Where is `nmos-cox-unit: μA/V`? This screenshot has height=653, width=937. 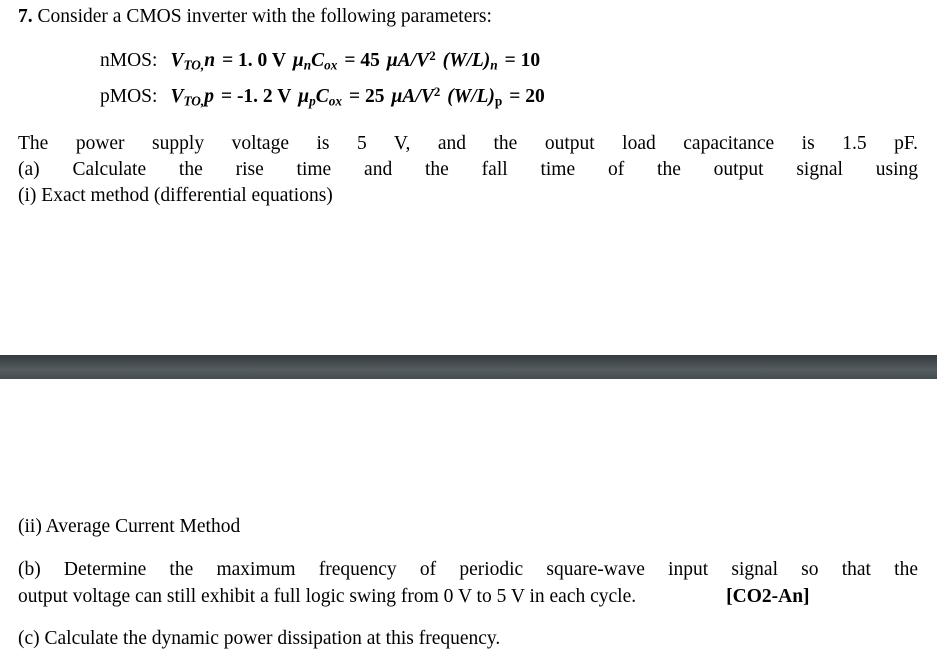 nmos-cox-unit: μA/V is located at coordinates (408, 61).